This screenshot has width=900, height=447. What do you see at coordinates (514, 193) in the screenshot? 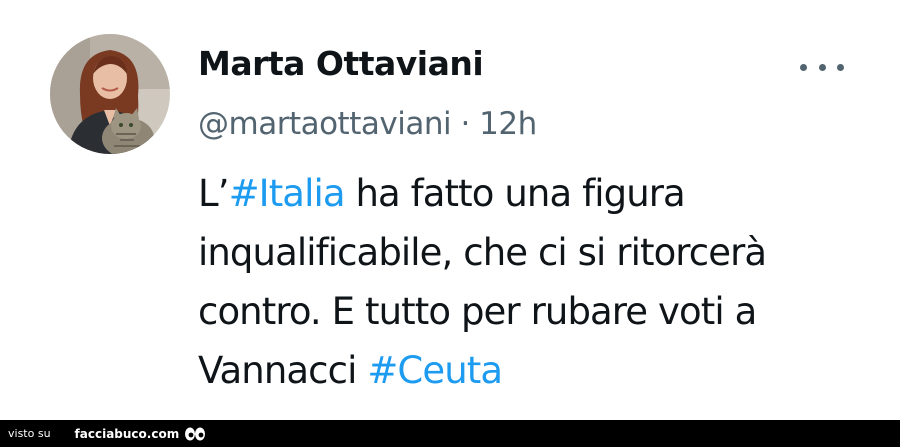
I see `text-segment: ha fatto una figura` at bounding box center [514, 193].